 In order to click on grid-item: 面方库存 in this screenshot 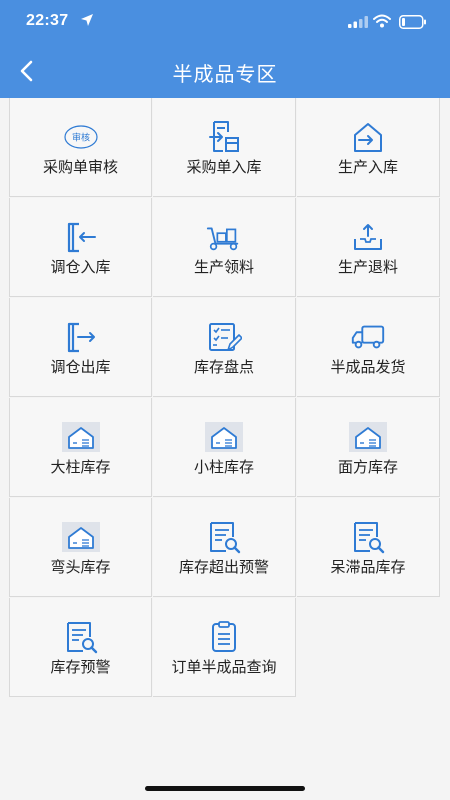, I will do `click(368, 447)`.